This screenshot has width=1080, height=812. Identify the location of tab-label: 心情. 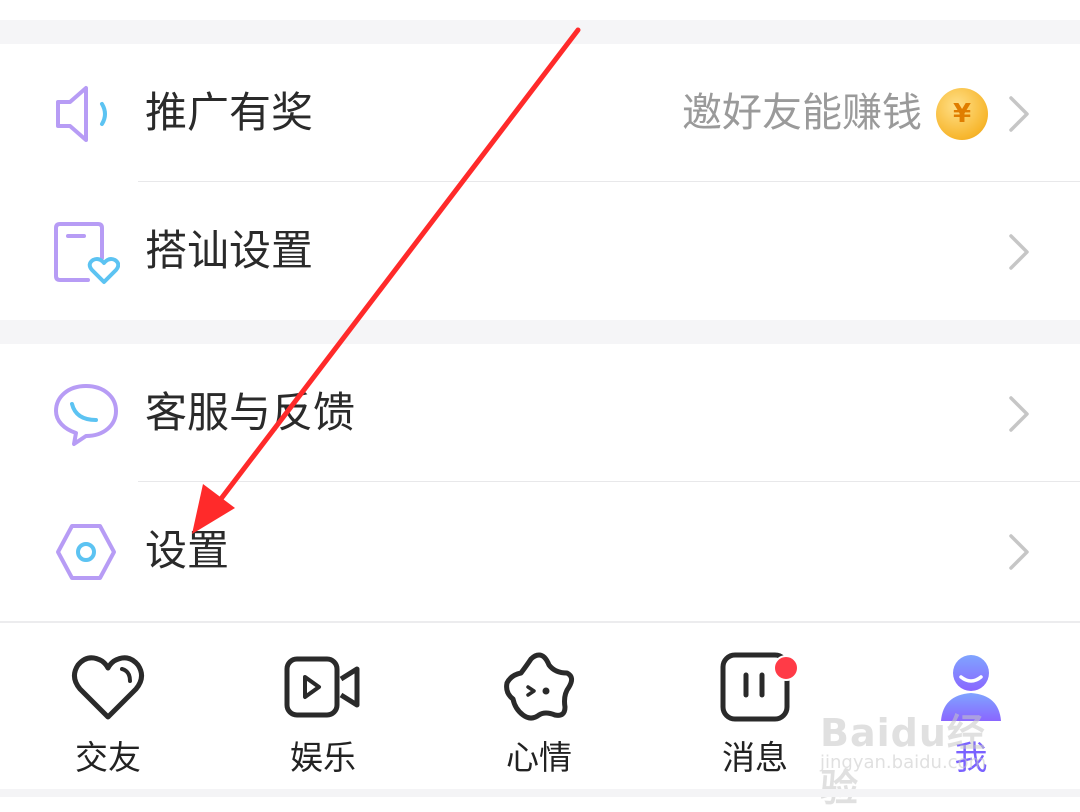
(539, 757).